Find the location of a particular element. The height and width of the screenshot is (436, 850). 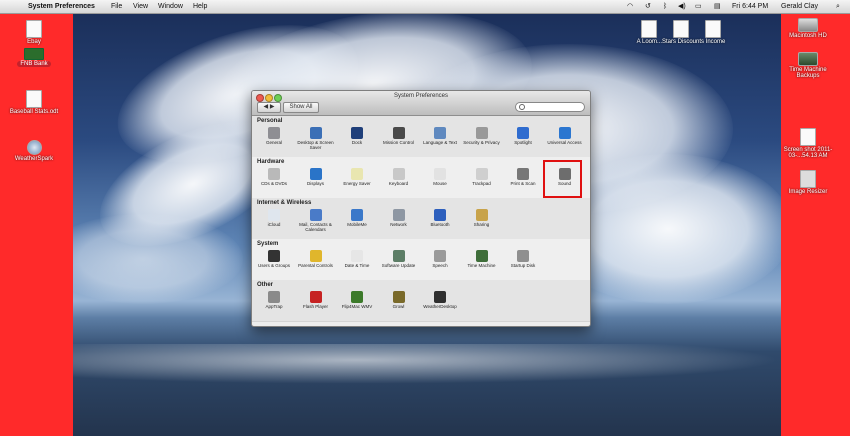

desktop-item-image-resizer: Image Resizer is located at coordinates (808, 182).